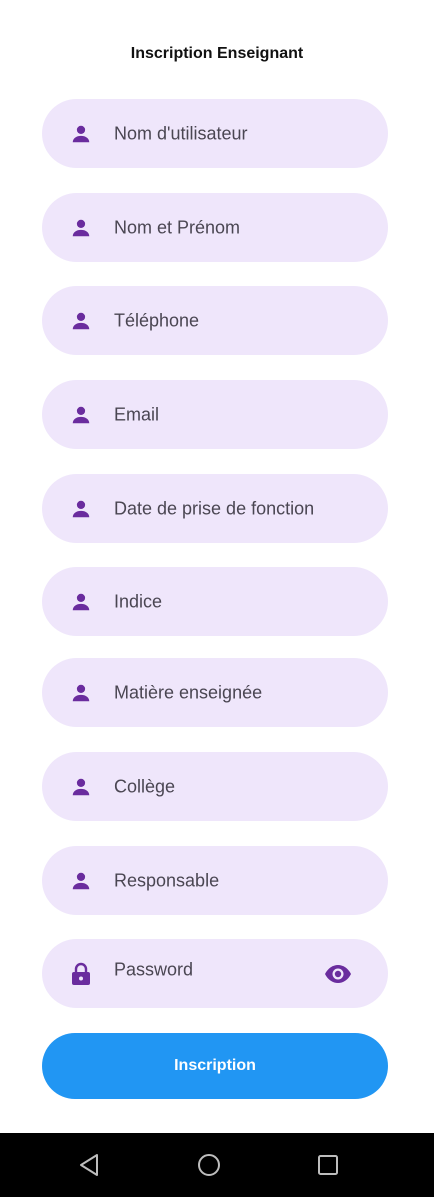 The width and height of the screenshot is (434, 1197). What do you see at coordinates (215, 601) in the screenshot?
I see `index-field: Indice` at bounding box center [215, 601].